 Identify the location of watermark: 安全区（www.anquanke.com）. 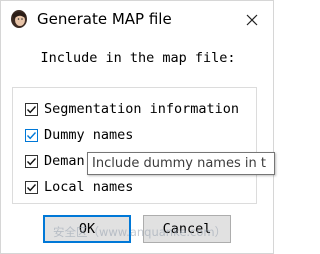
(140, 232).